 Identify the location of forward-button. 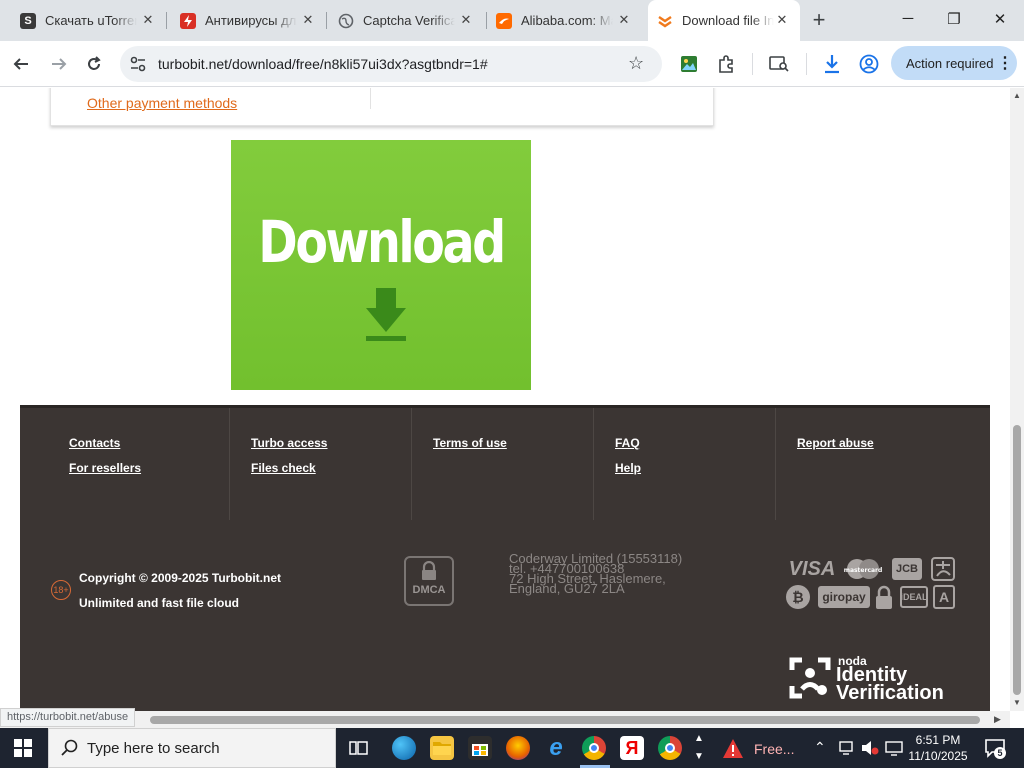
(59, 64).